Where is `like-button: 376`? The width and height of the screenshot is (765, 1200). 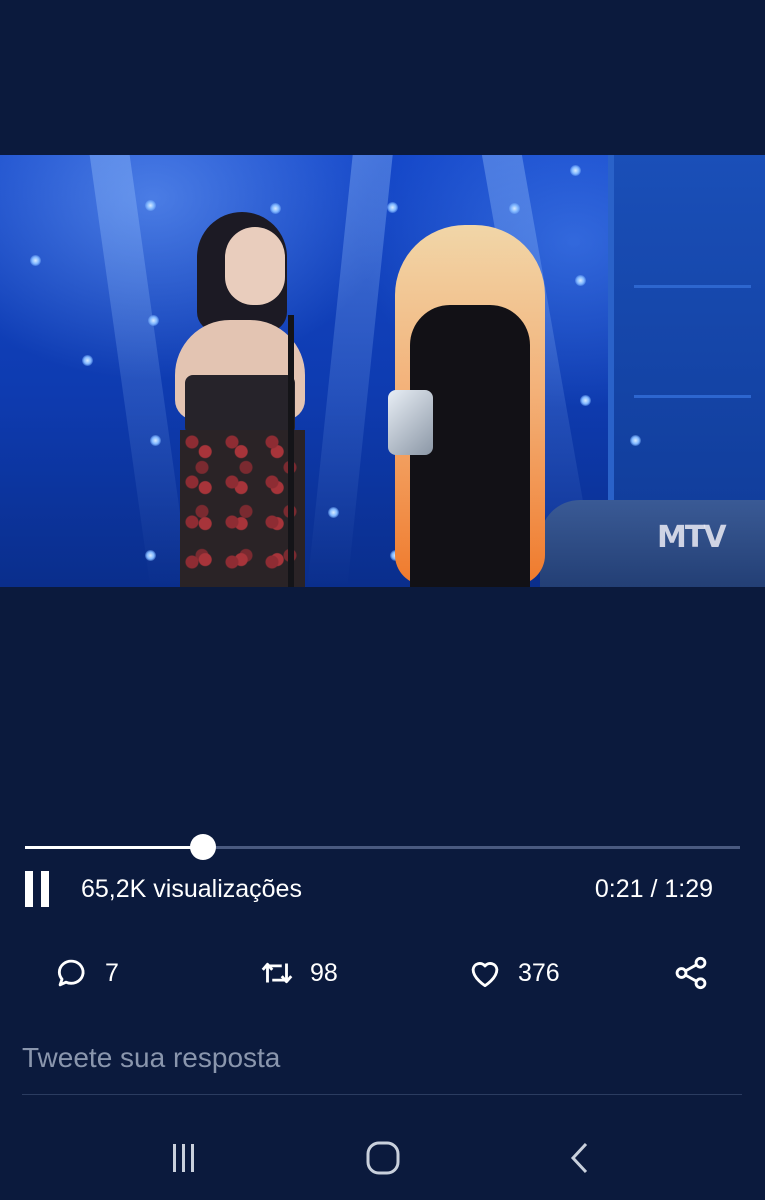 like-button: 376 is located at coordinates (513, 973).